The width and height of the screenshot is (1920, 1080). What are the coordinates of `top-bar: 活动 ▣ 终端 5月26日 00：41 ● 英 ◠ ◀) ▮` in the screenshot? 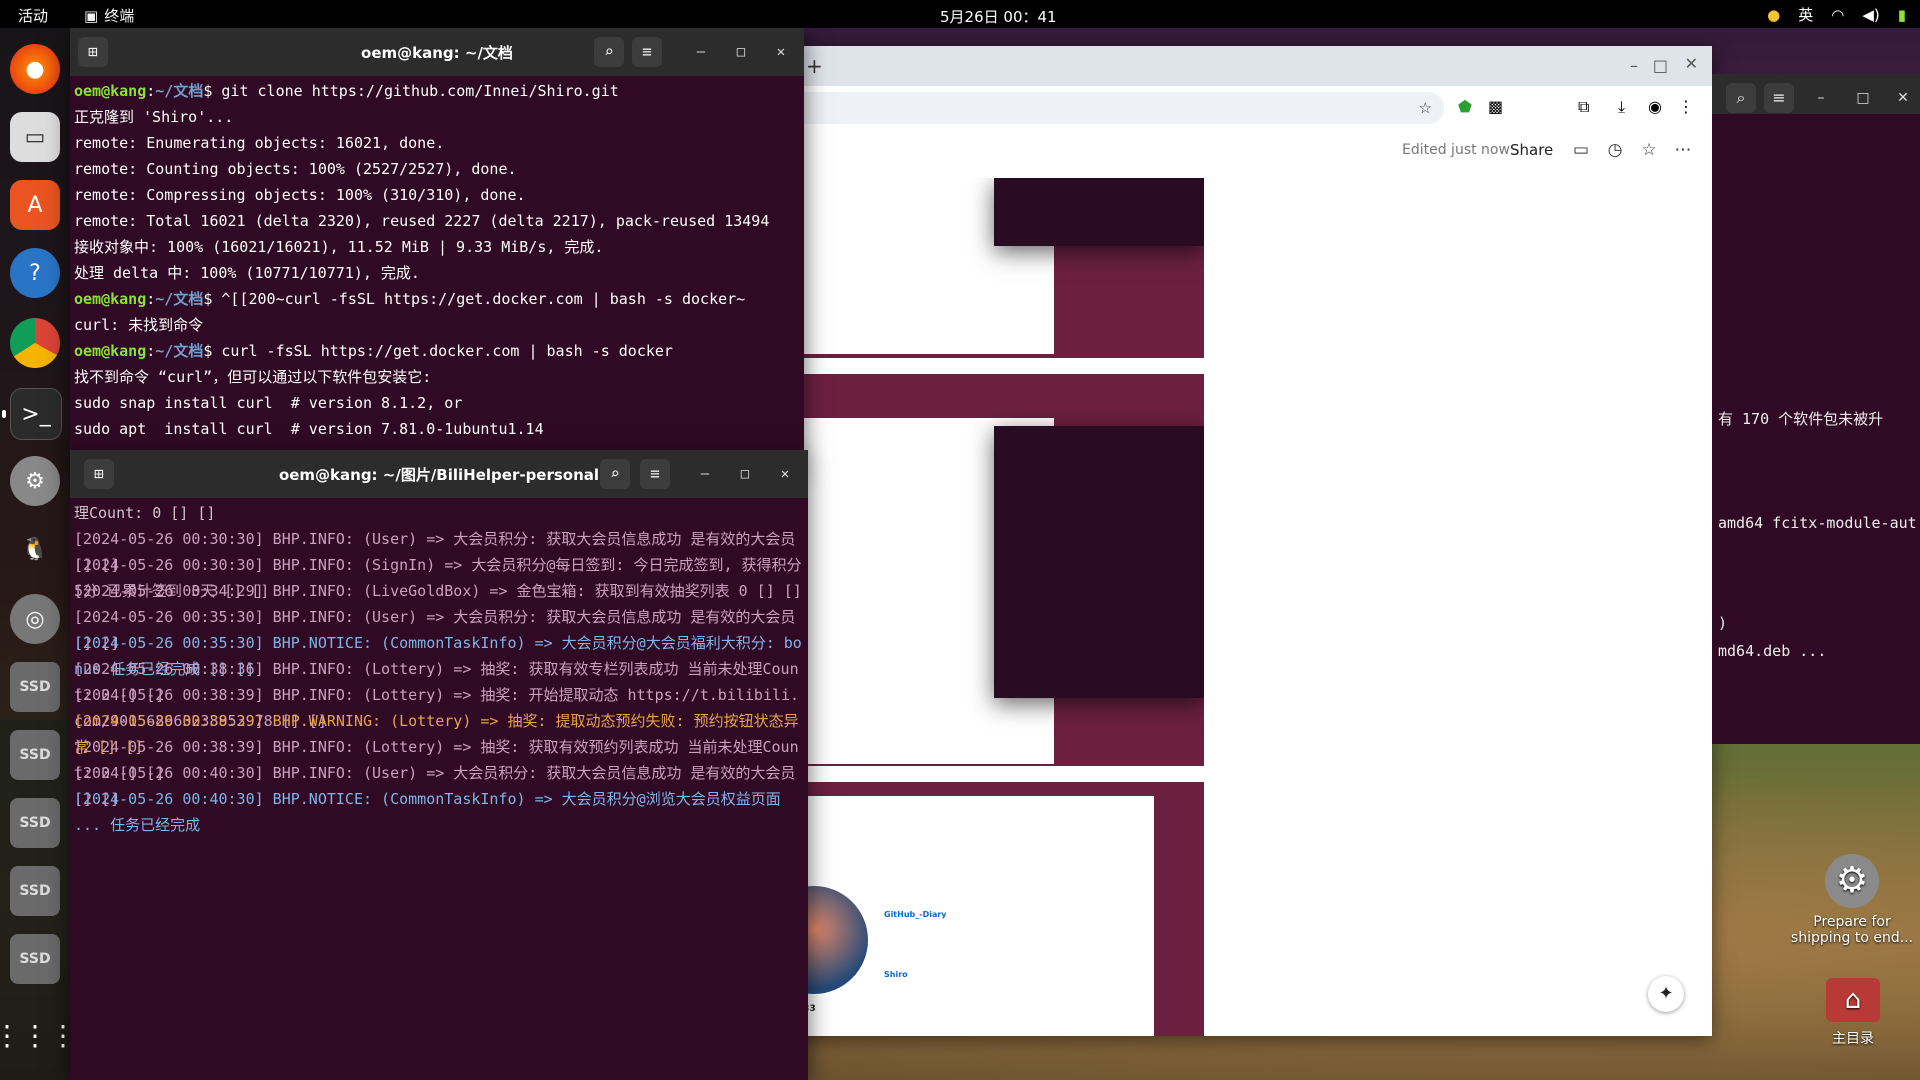 It's located at (960, 14).